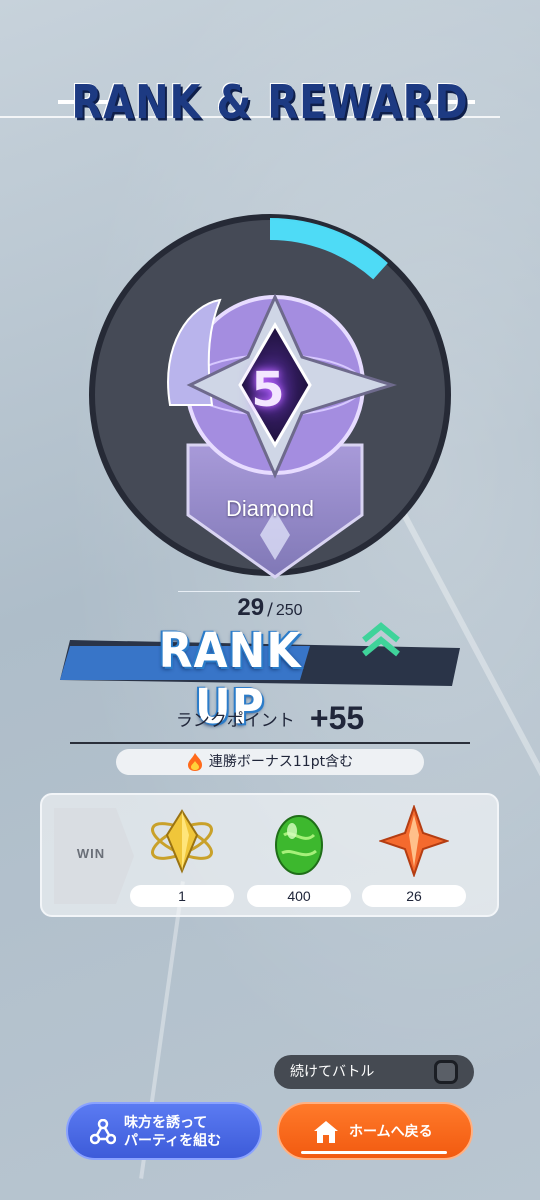  Describe the element at coordinates (166, 1123) in the screenshot. I see `invite-party-label-line1: 味方を誘って` at that location.